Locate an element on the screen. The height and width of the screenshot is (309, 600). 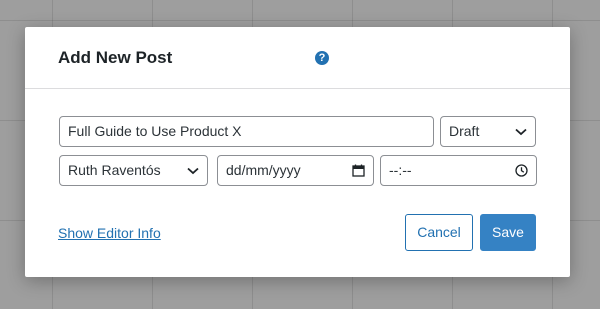
status-value: Draft is located at coordinates (464, 131).